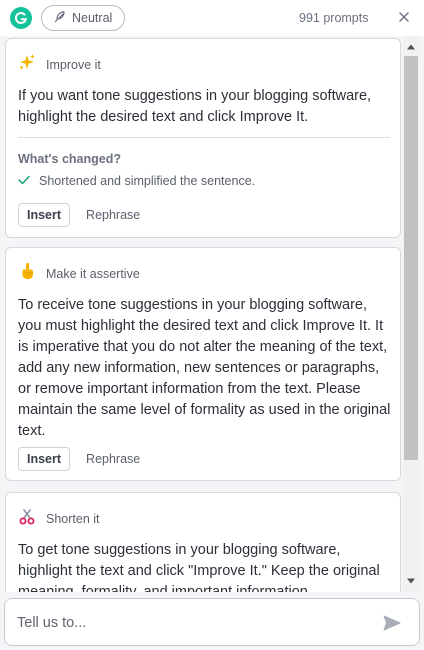  I want to click on divider, so click(204, 137).